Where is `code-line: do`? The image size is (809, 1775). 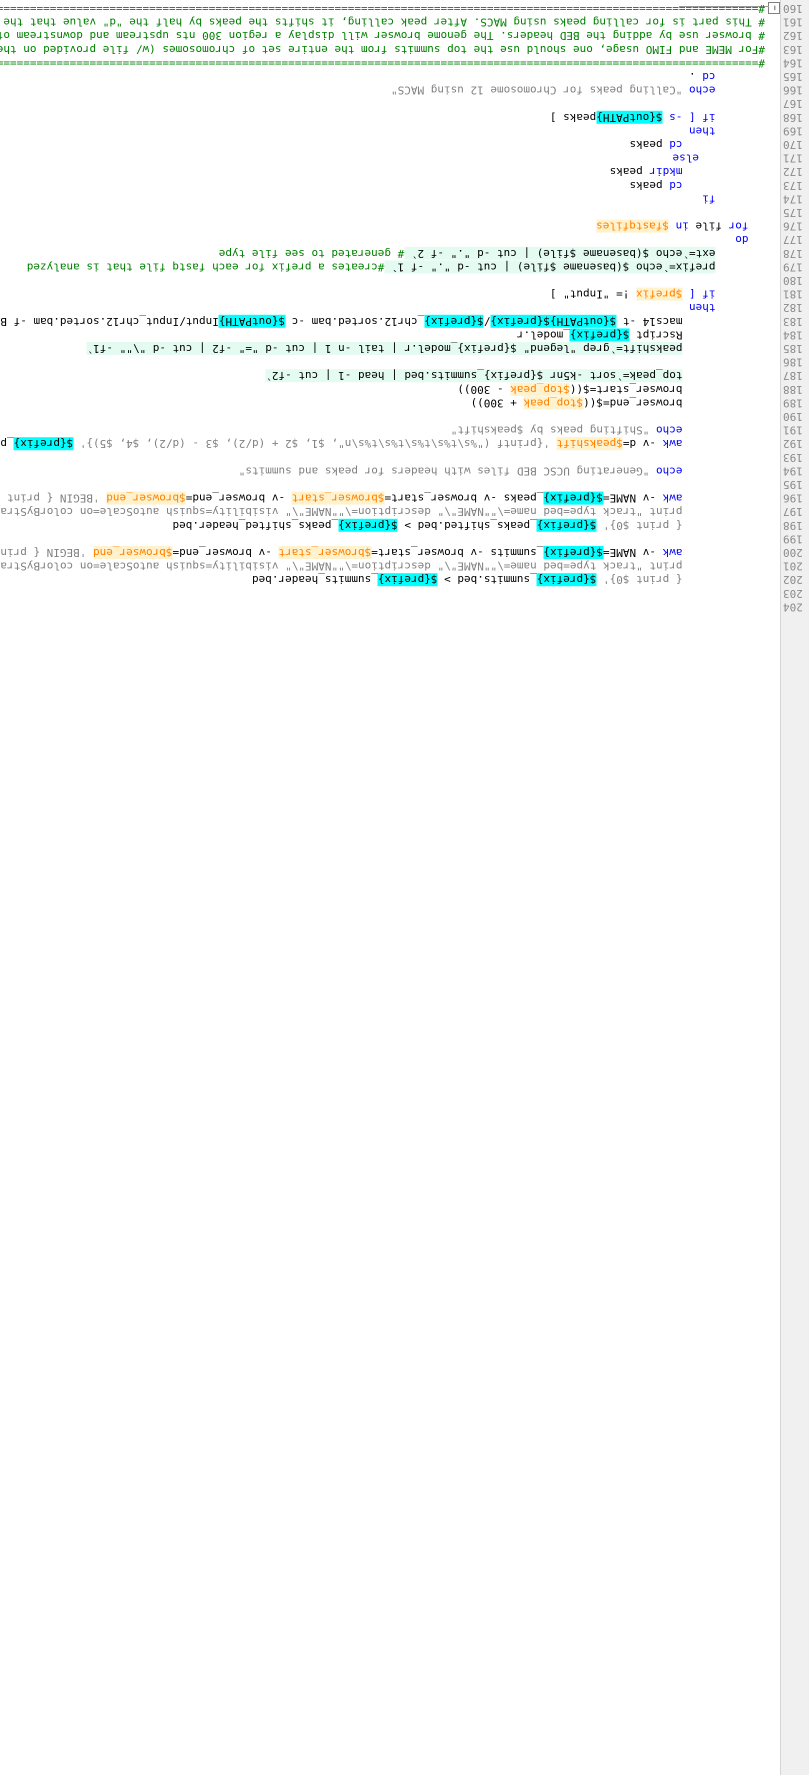
code-line: do is located at coordinates (741, 239).